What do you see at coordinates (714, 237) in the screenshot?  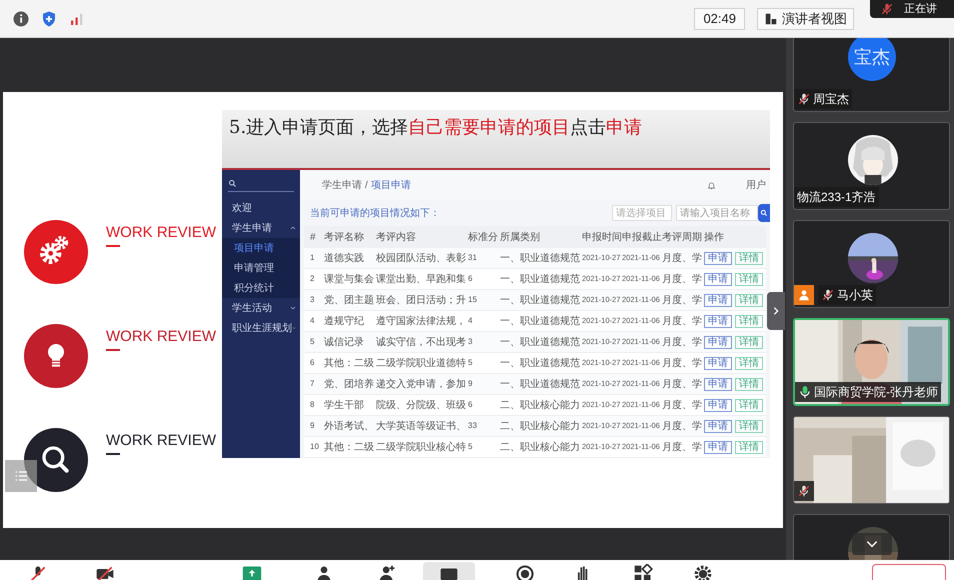 I see `column-header: 操作` at bounding box center [714, 237].